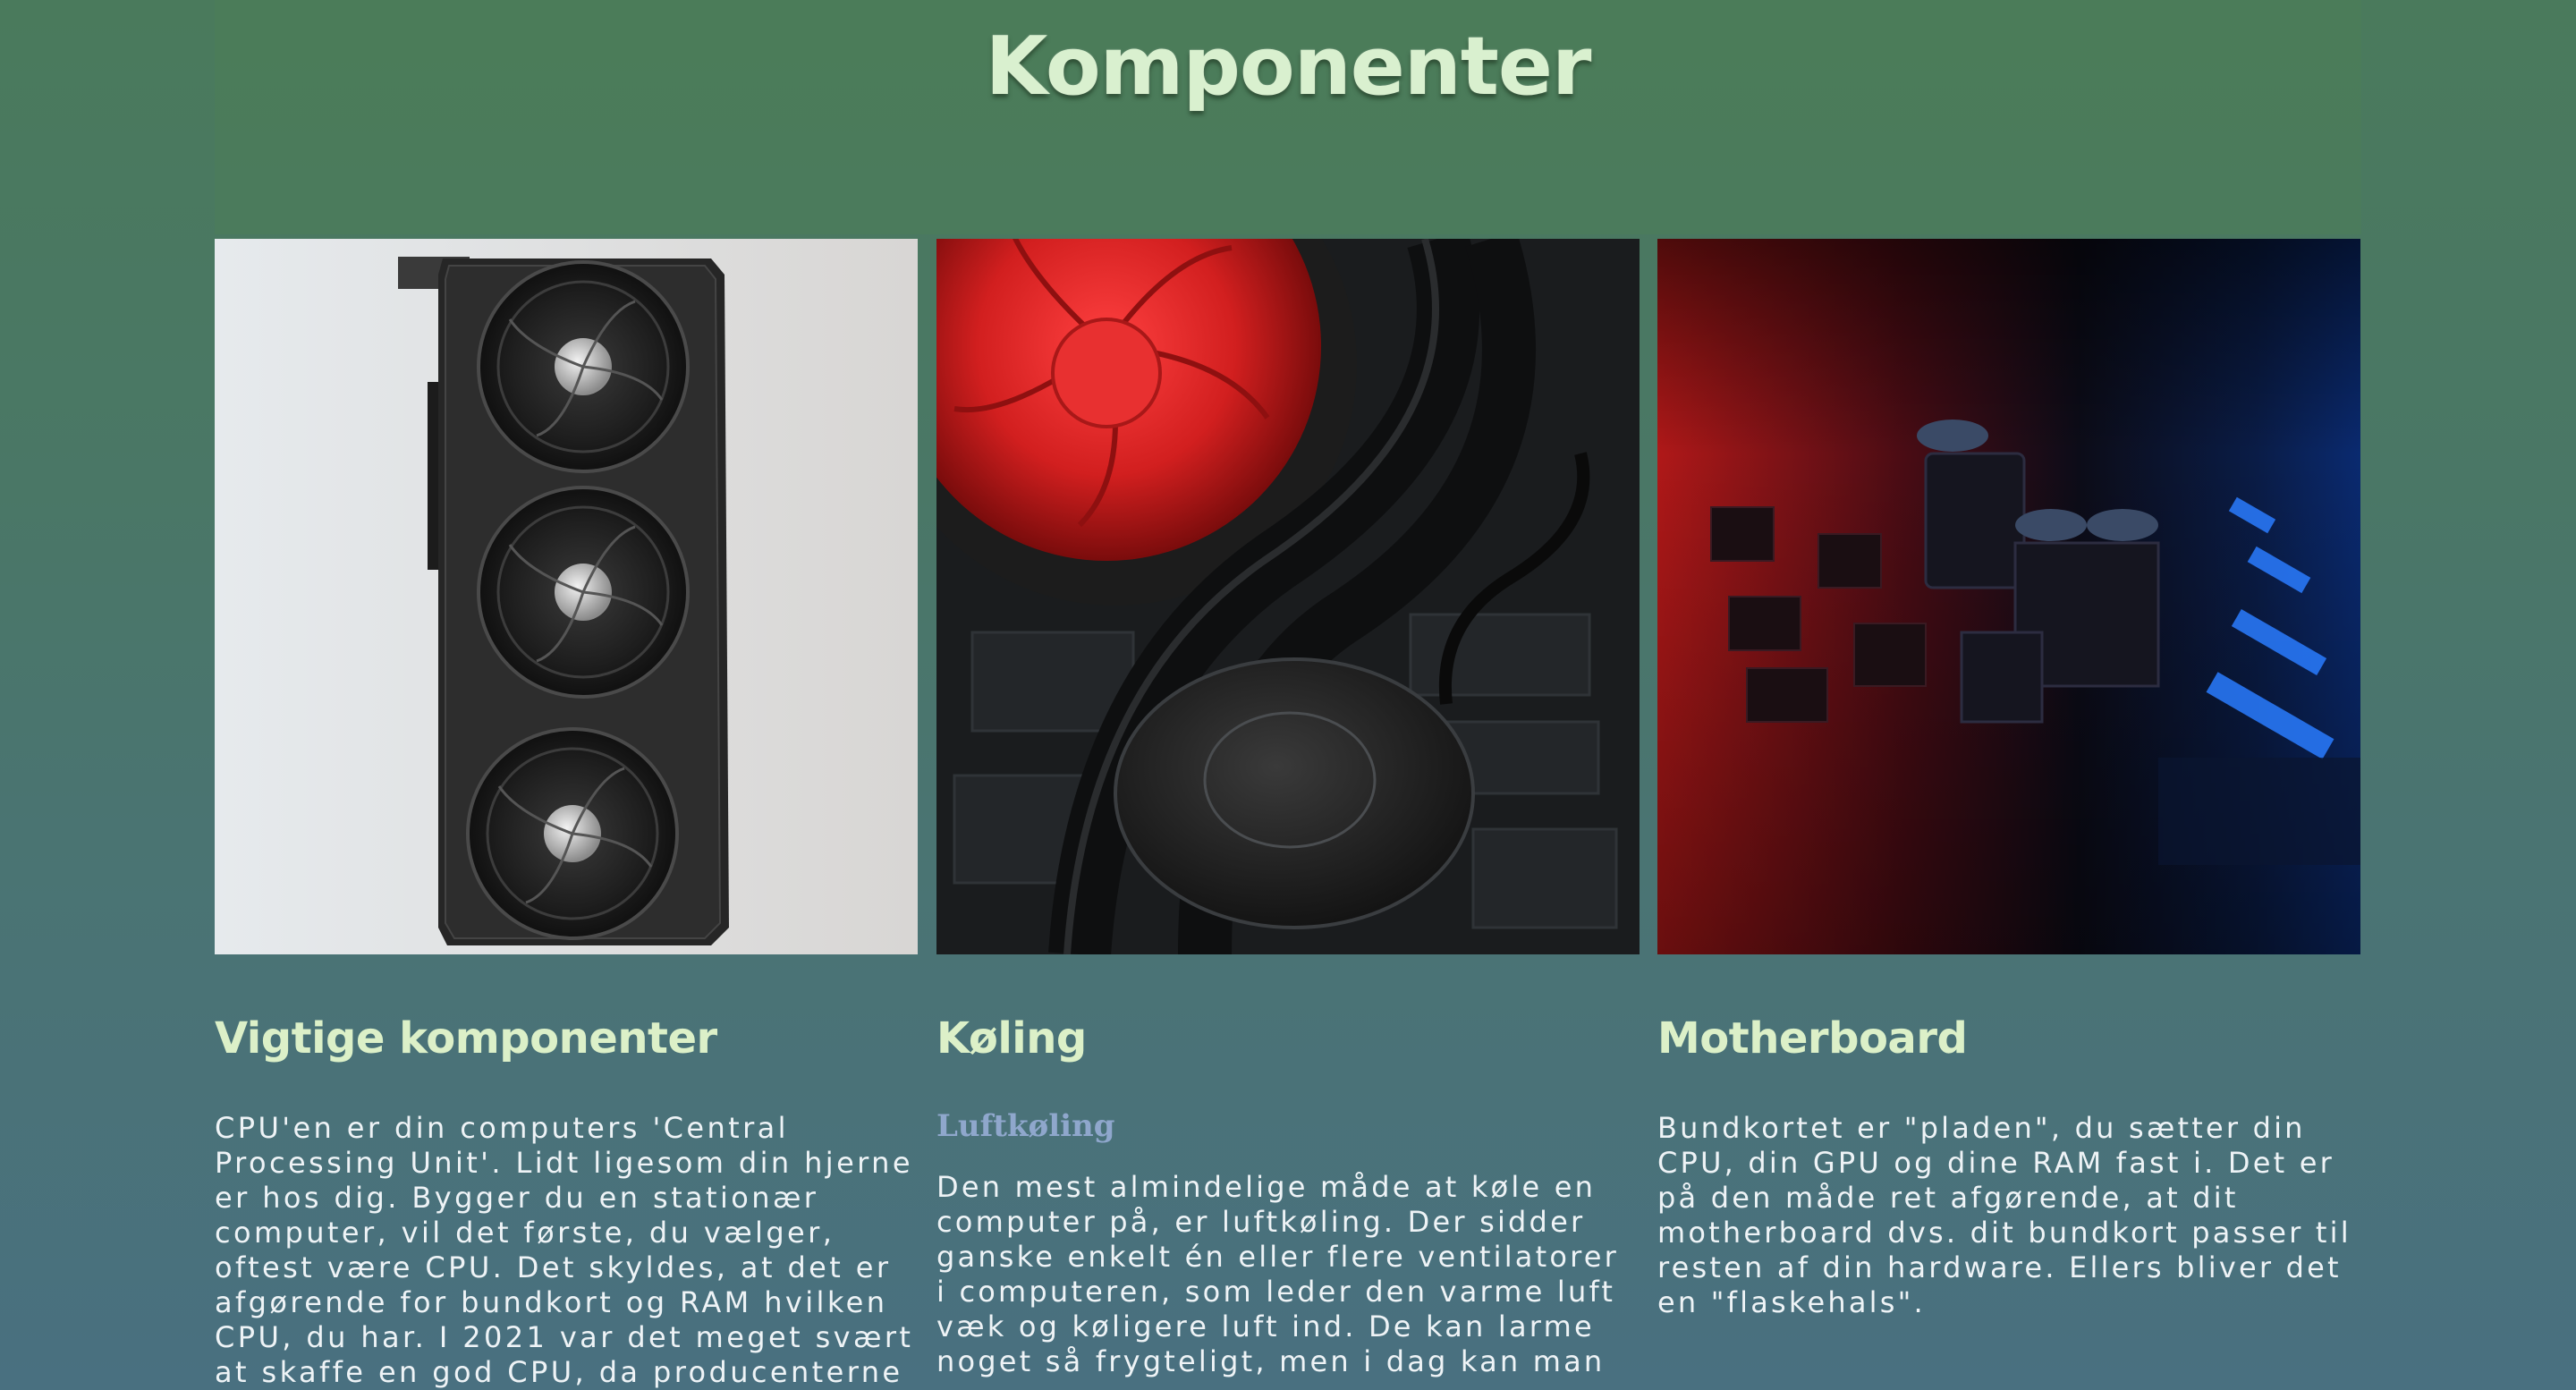 The image size is (2576, 1390). I want to click on cpu-cooler-image, so click(1288, 596).